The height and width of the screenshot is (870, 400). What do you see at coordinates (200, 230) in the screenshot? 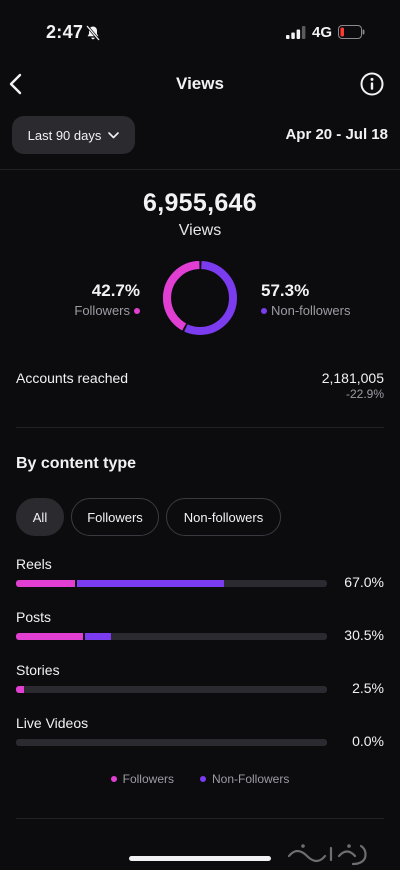
I see `views-label: Views` at bounding box center [200, 230].